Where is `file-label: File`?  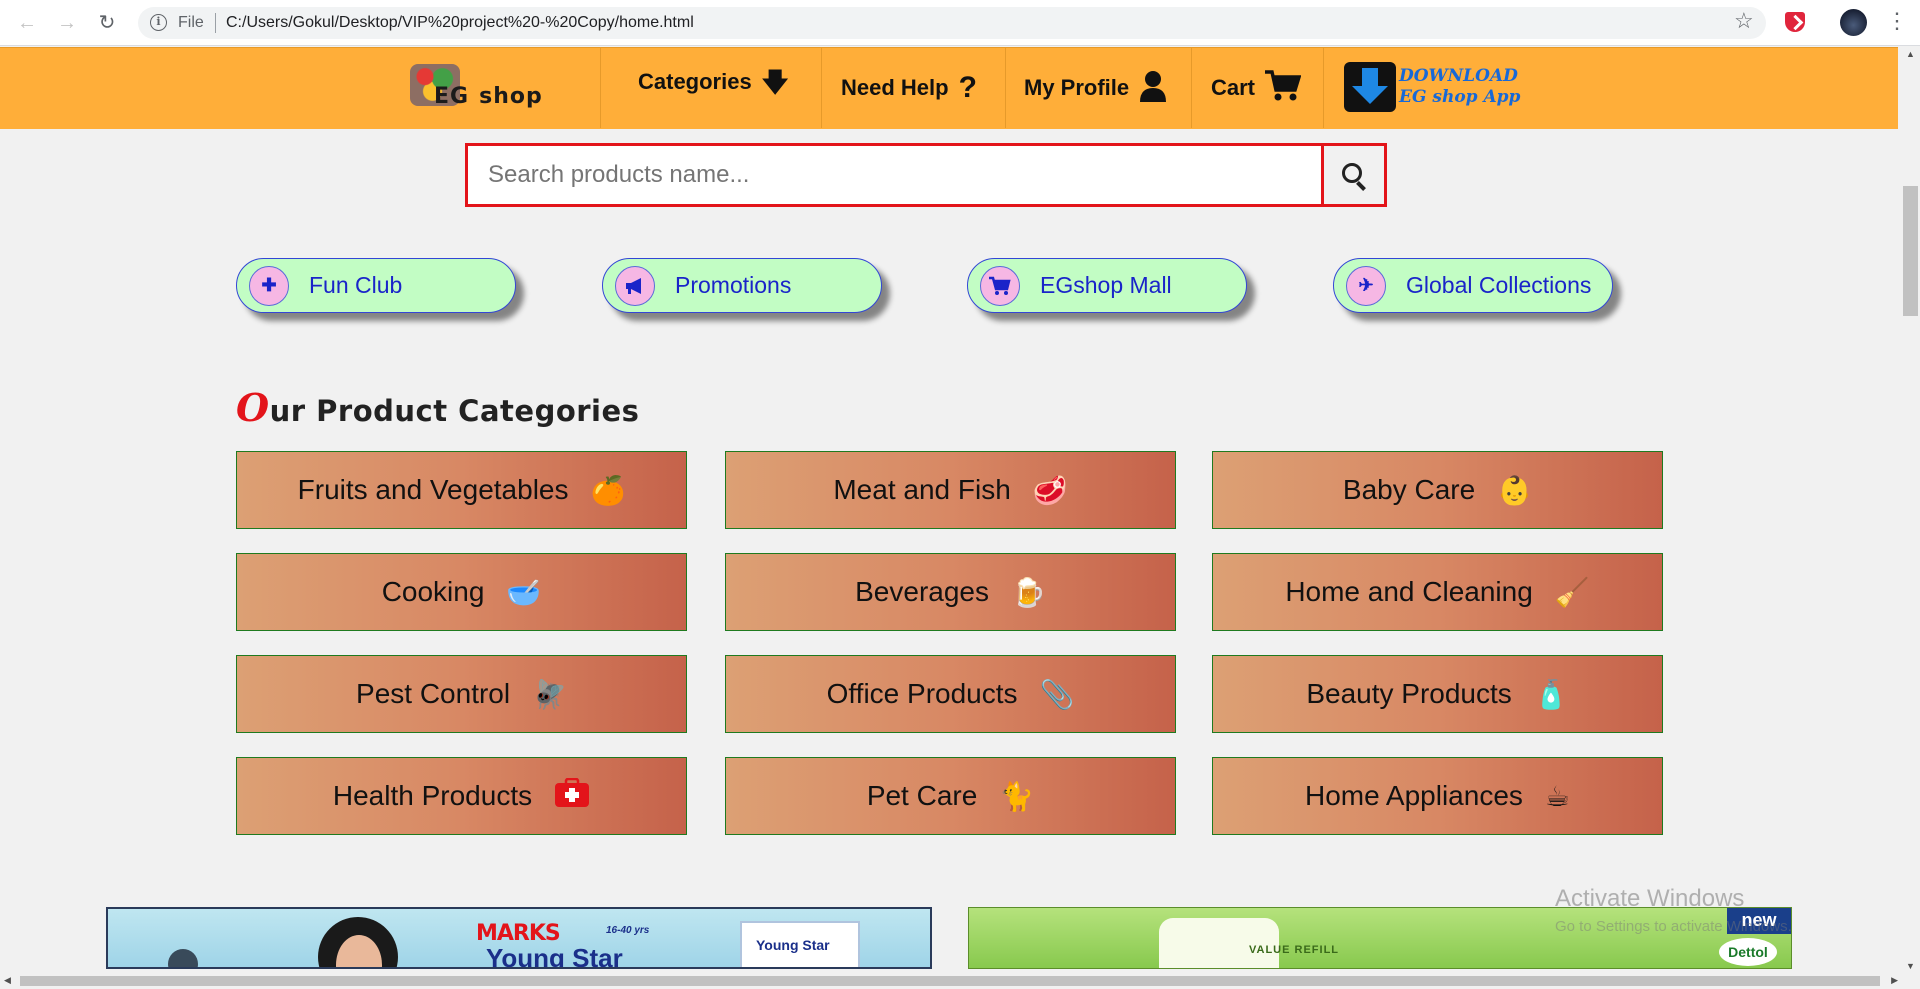 file-label: File is located at coordinates (191, 22).